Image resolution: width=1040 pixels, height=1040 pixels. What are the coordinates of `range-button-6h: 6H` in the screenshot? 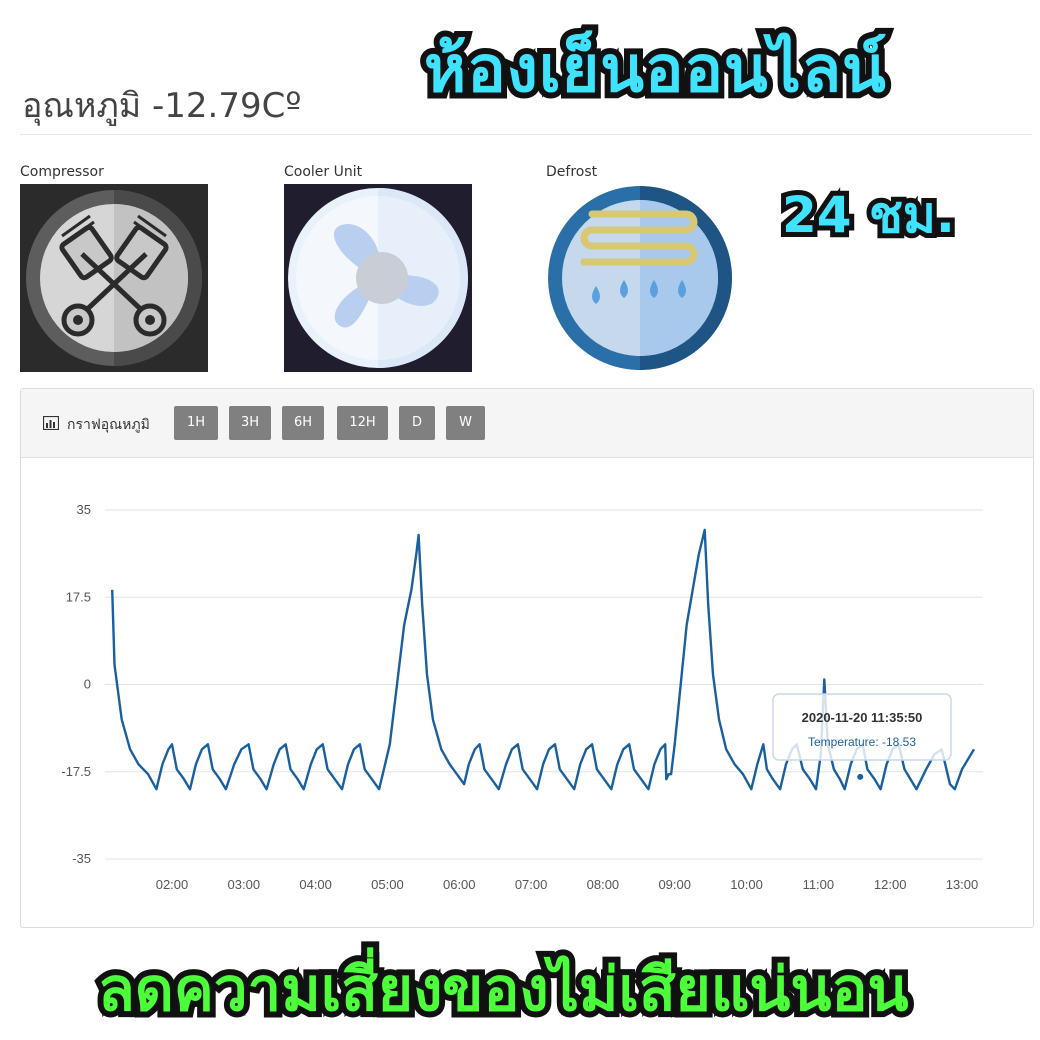 It's located at (303, 423).